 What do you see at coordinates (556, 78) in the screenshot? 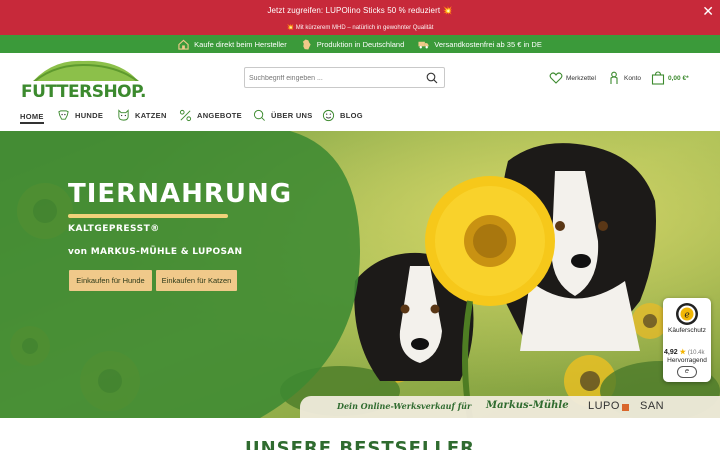
I see `heart-icon` at bounding box center [556, 78].